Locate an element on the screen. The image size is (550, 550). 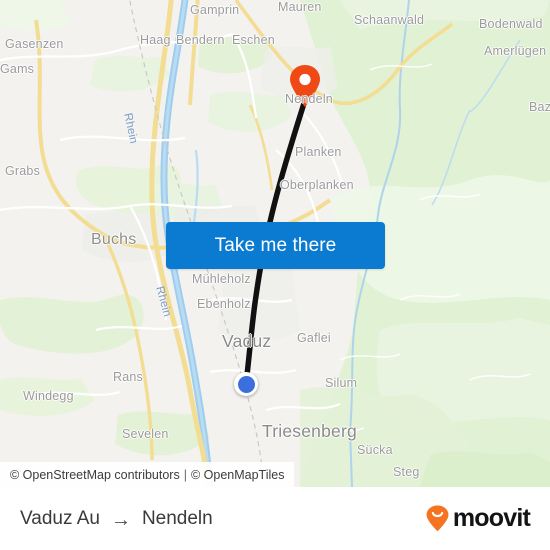
moovit-pin-icon is located at coordinates (437, 518).